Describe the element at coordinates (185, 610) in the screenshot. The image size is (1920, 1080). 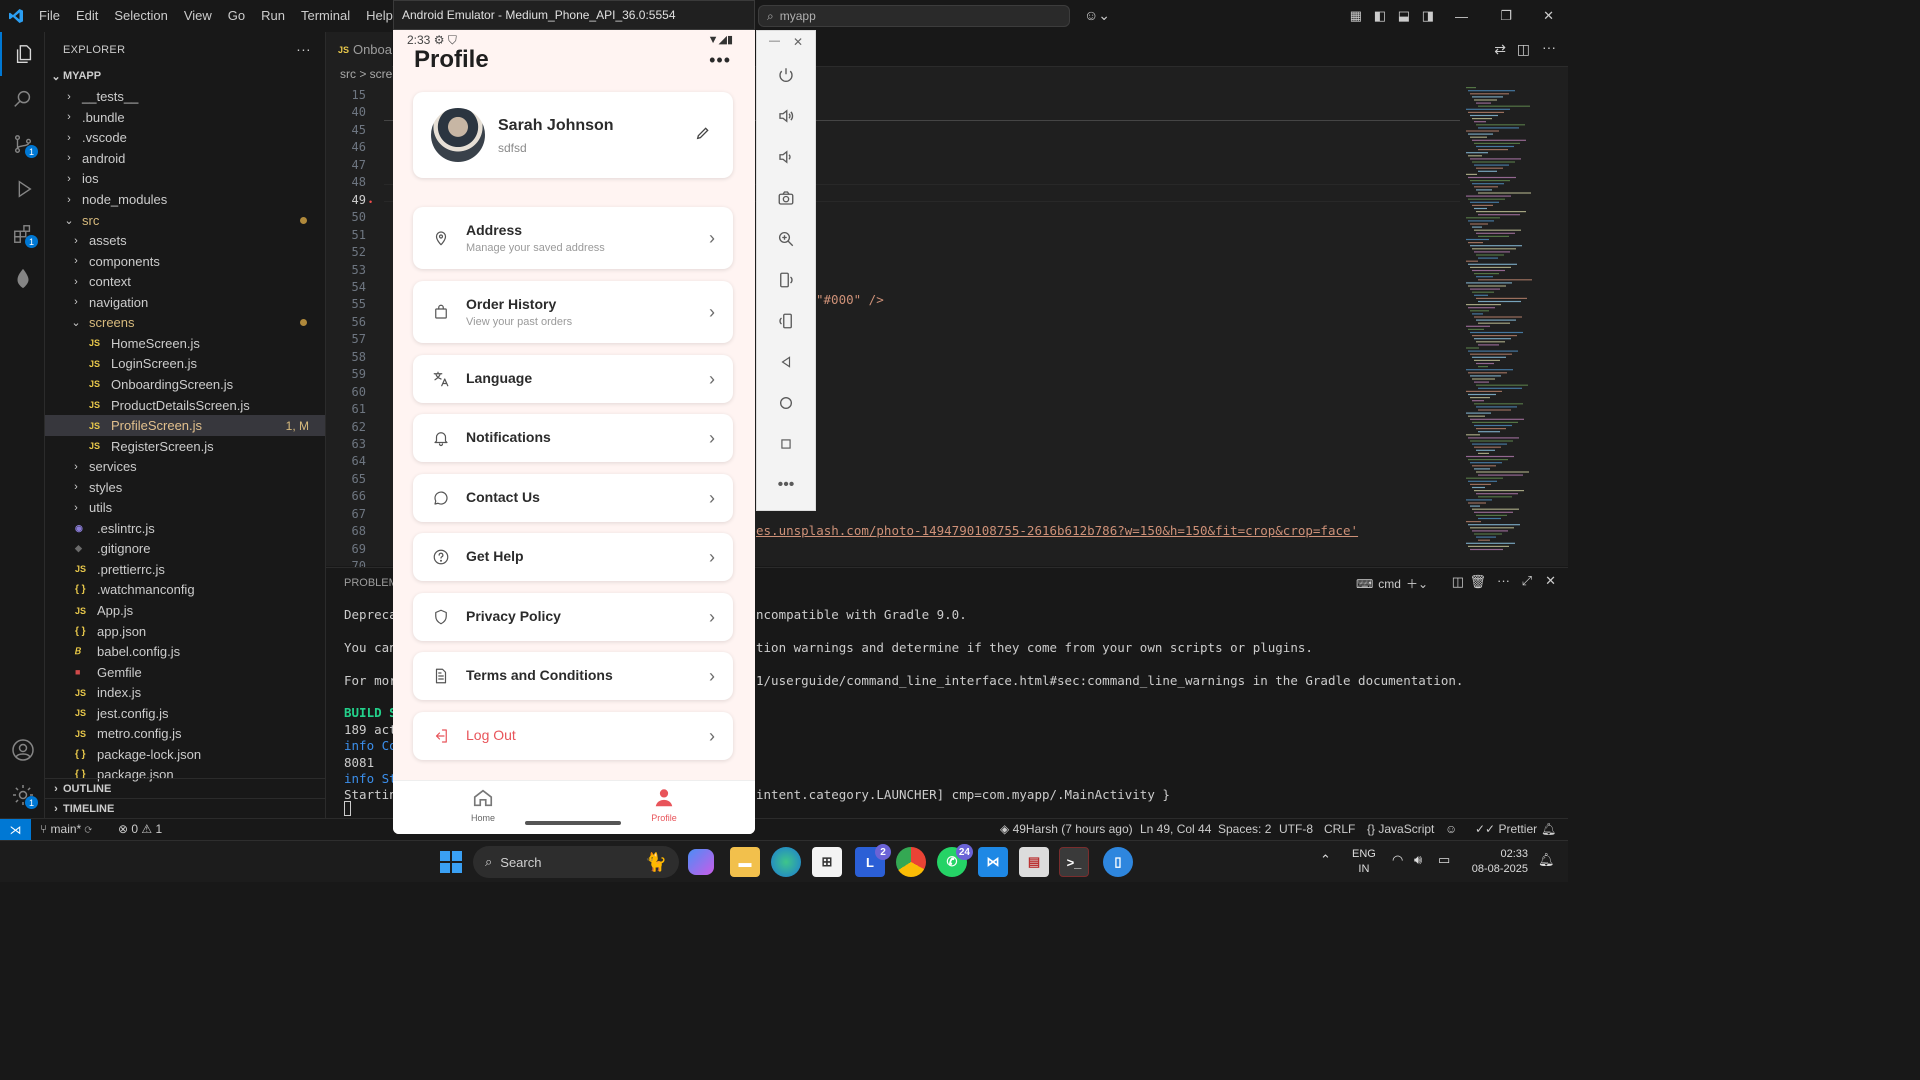
I see `file-row: JS App.js` at that location.